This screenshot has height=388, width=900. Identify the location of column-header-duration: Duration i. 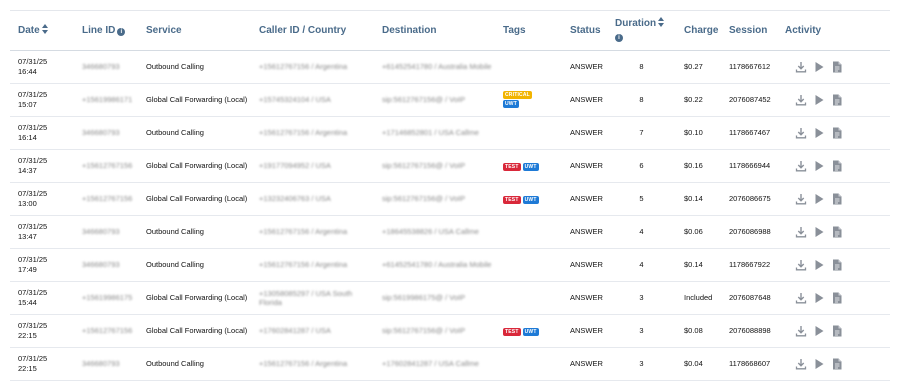
(641, 31).